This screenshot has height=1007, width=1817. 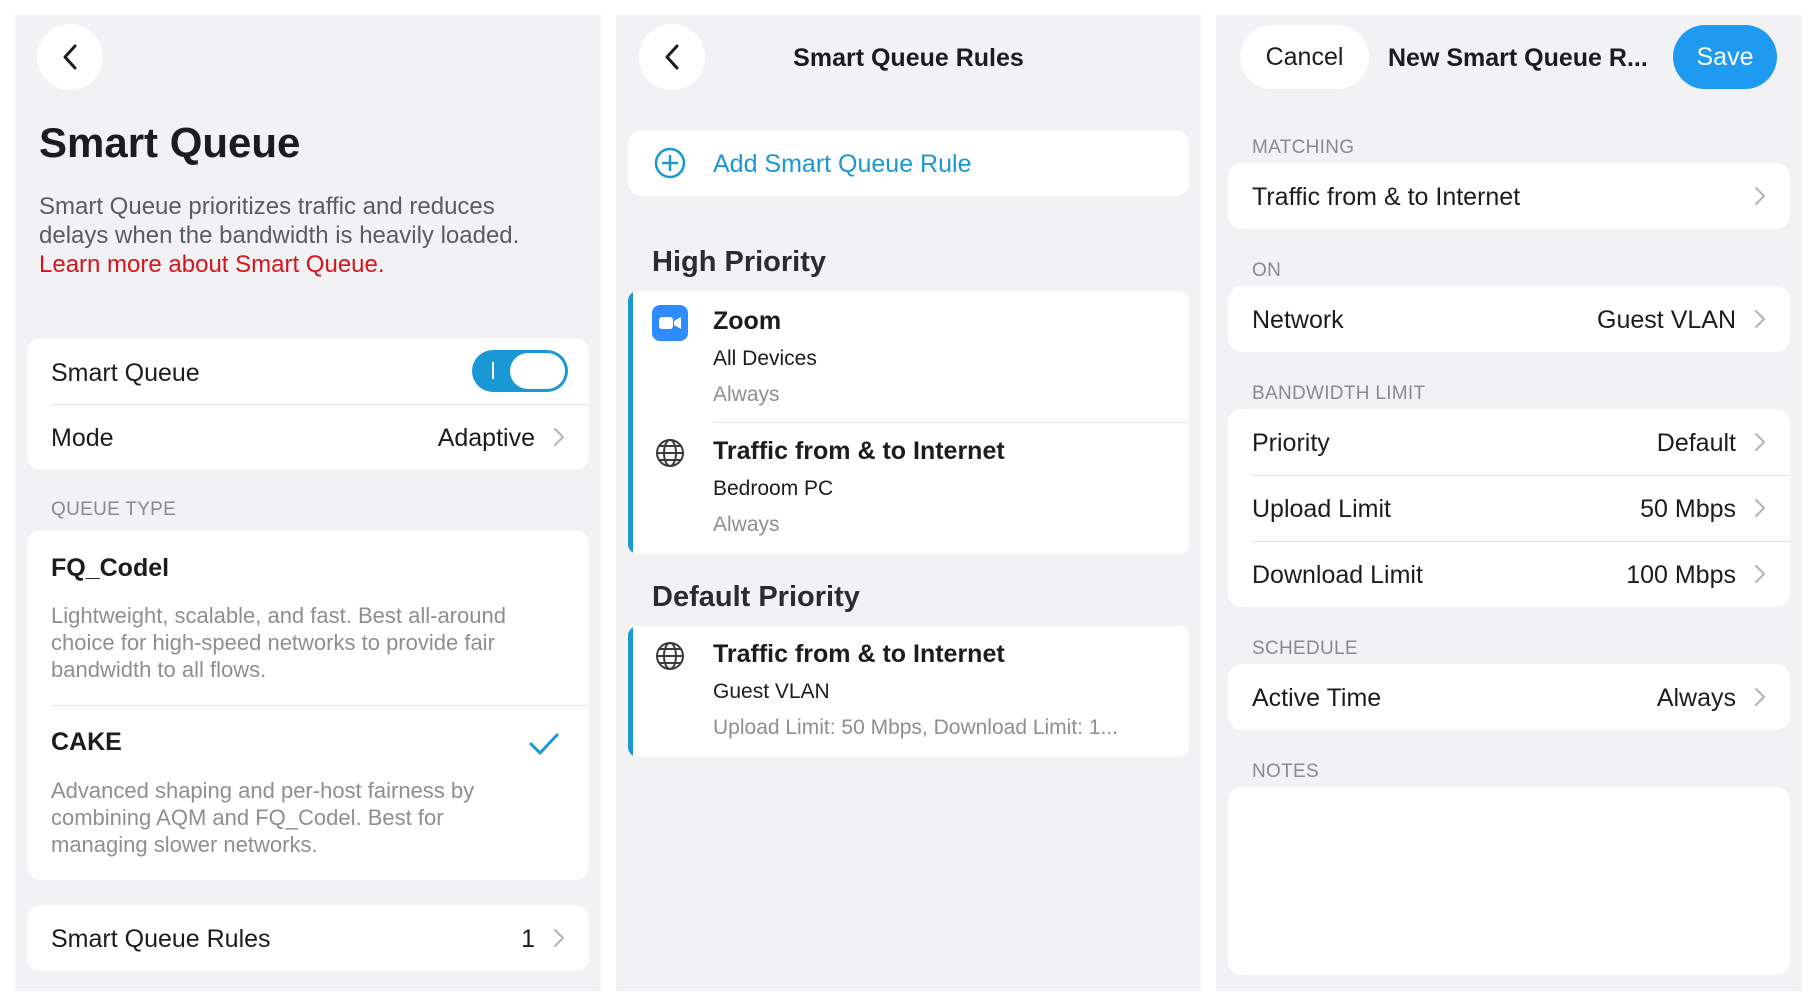 What do you see at coordinates (86, 742) in the screenshot?
I see `cake-title: CAKE` at bounding box center [86, 742].